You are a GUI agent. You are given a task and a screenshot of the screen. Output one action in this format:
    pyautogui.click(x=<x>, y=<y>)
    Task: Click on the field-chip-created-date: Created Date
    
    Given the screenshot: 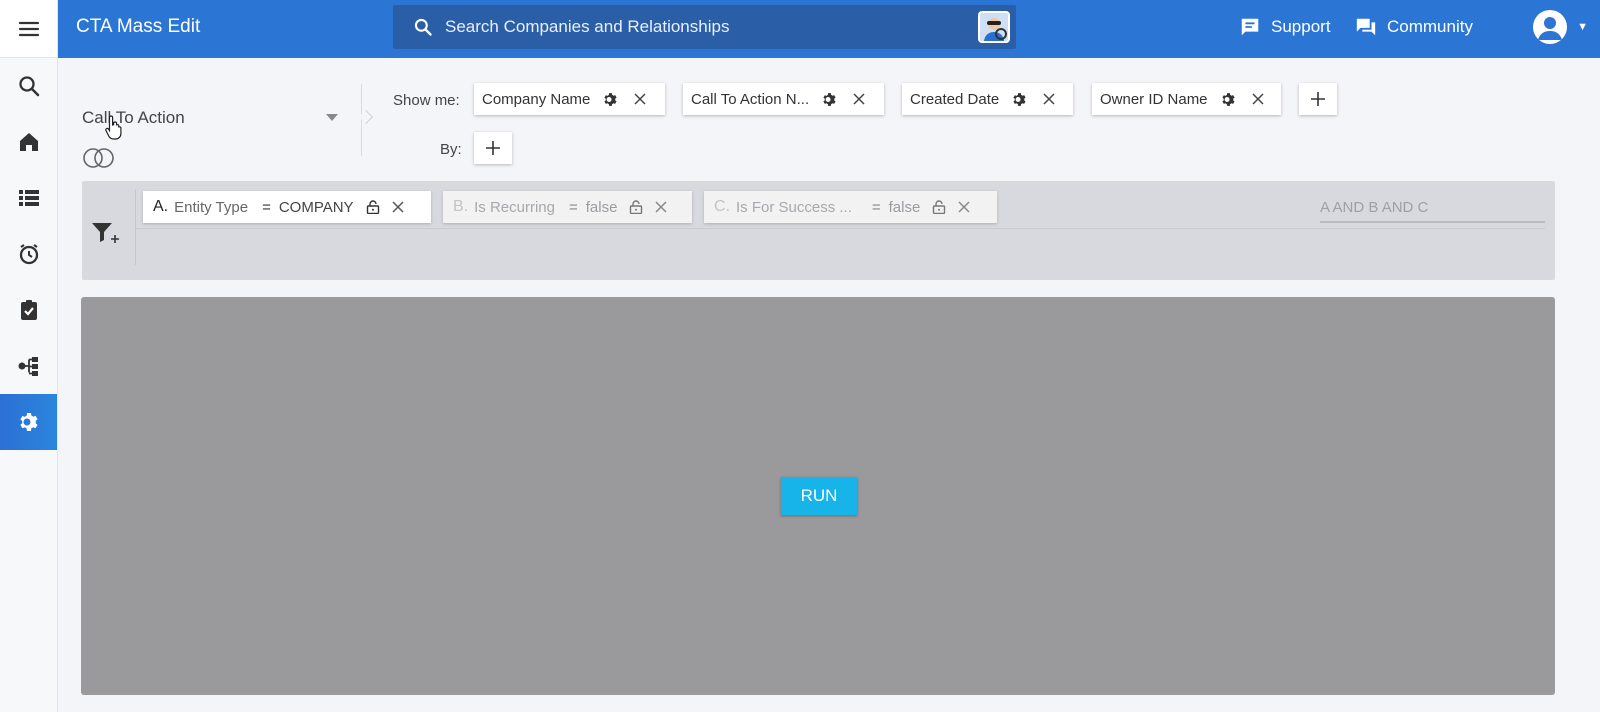 What is the action you would take?
    pyautogui.click(x=987, y=99)
    